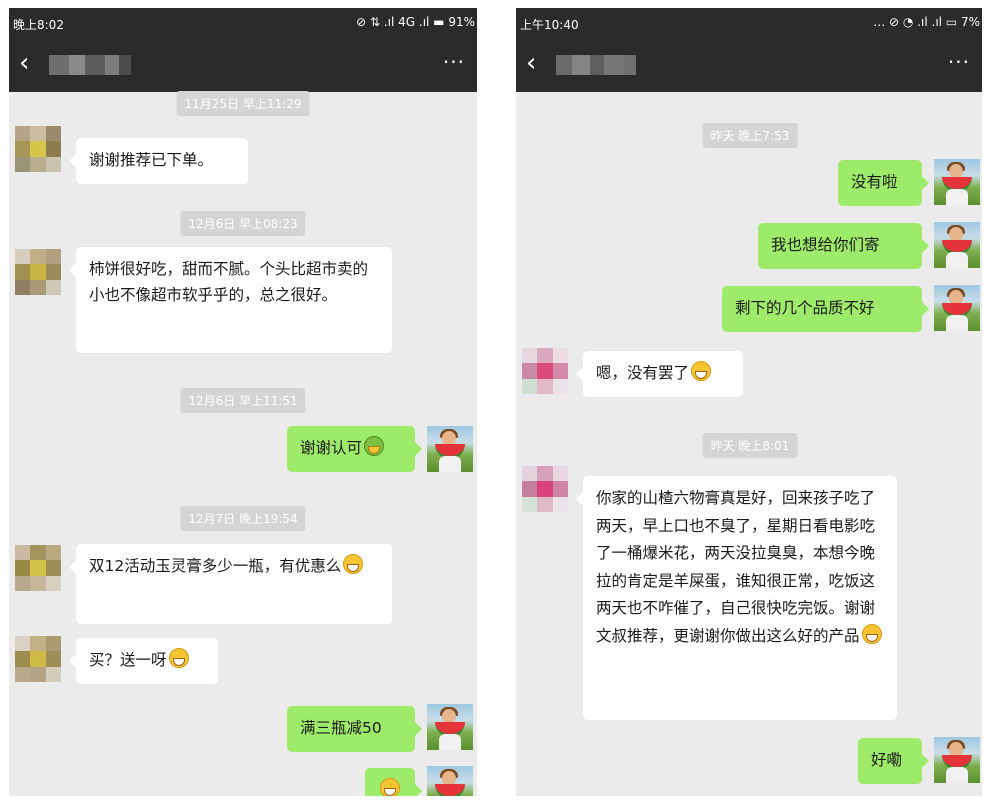  Describe the element at coordinates (825, 245) in the screenshot. I see `message-text: 我也想给你们寄` at that location.